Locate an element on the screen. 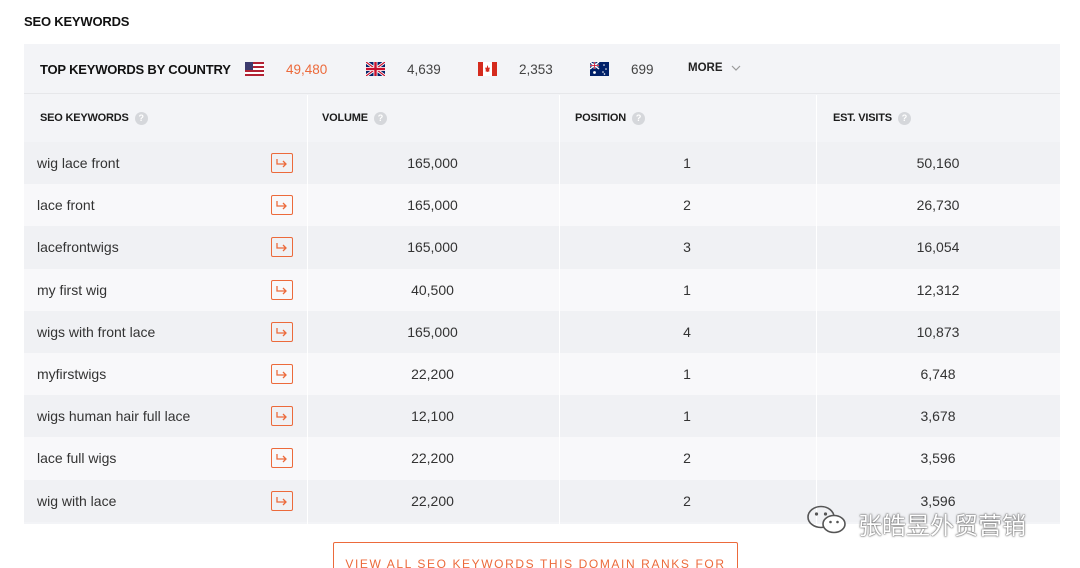  column-header-position-label: POSITION is located at coordinates (600, 118).